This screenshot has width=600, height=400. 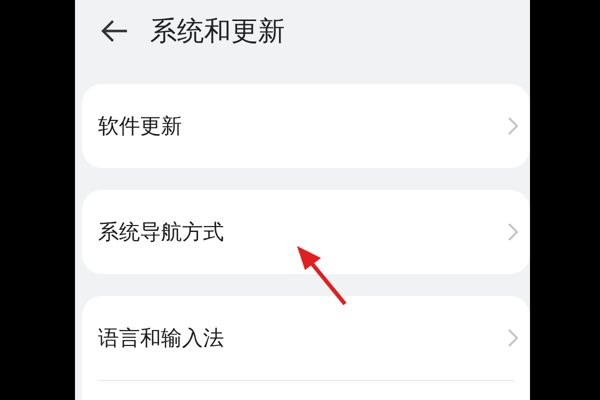 What do you see at coordinates (217, 32) in the screenshot?
I see `page-title: 系统和更新` at bounding box center [217, 32].